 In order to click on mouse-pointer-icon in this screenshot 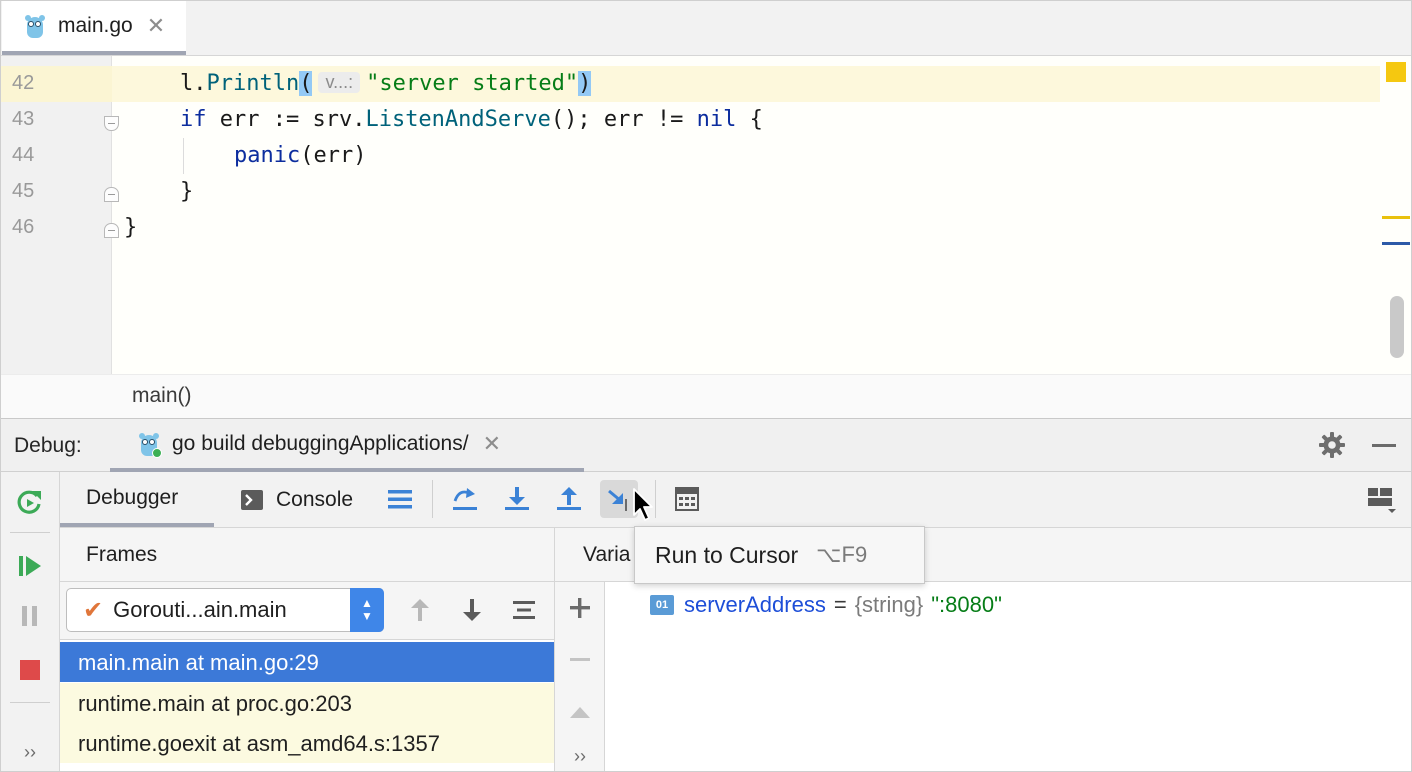, I will do `click(643, 504)`.